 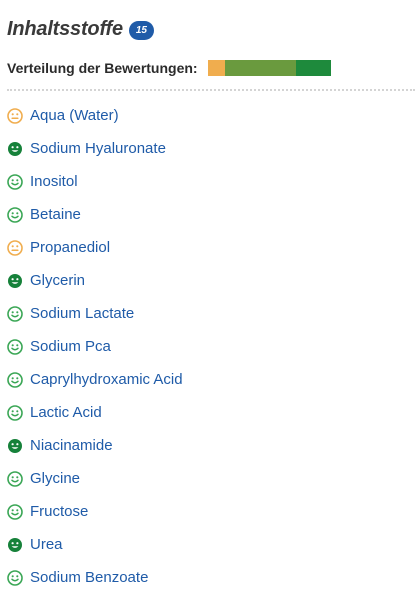 I want to click on ingredient-link: Sodium Benzoate, so click(x=89, y=577).